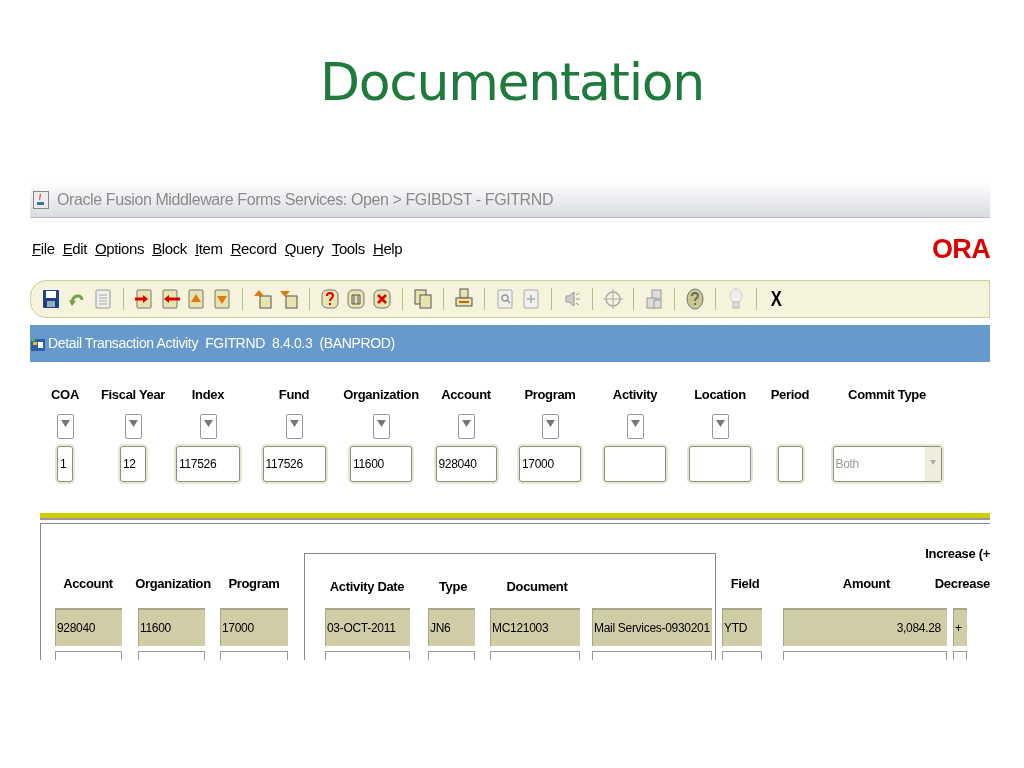 This screenshot has height=768, width=1024. I want to click on help-icon, so click(695, 299).